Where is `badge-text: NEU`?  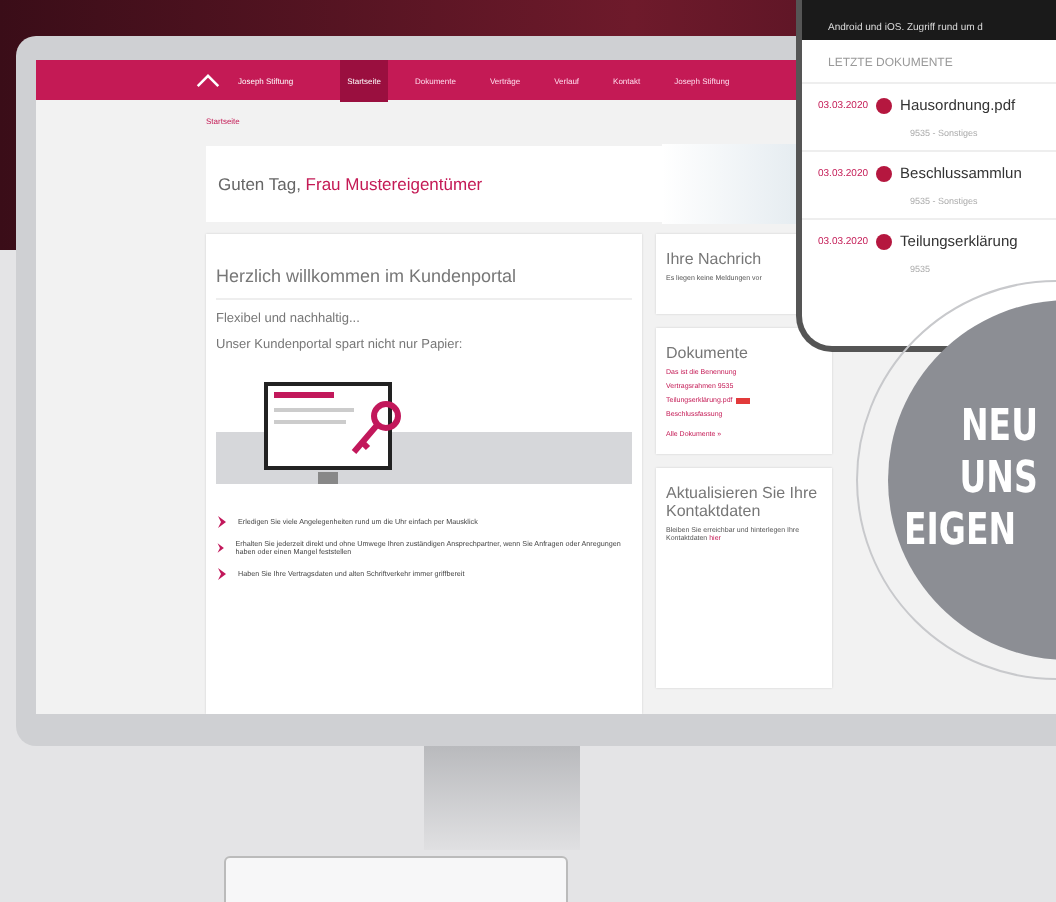
badge-text: NEU is located at coordinates (998, 428).